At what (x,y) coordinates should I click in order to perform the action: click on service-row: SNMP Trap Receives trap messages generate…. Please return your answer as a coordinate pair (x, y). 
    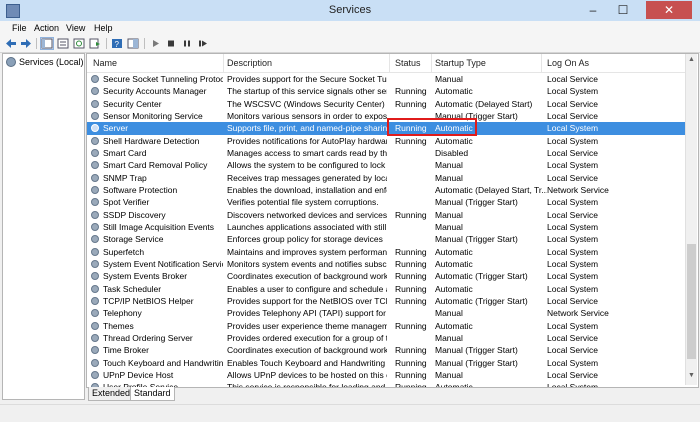
    Looking at the image, I should click on (386, 178).